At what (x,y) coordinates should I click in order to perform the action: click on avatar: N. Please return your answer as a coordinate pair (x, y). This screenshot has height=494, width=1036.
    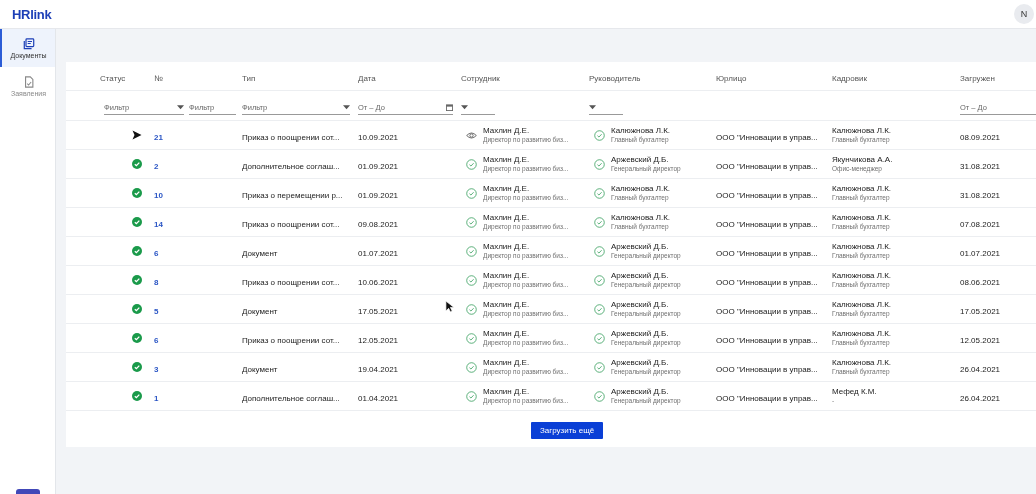
    Looking at the image, I should click on (1024, 14).